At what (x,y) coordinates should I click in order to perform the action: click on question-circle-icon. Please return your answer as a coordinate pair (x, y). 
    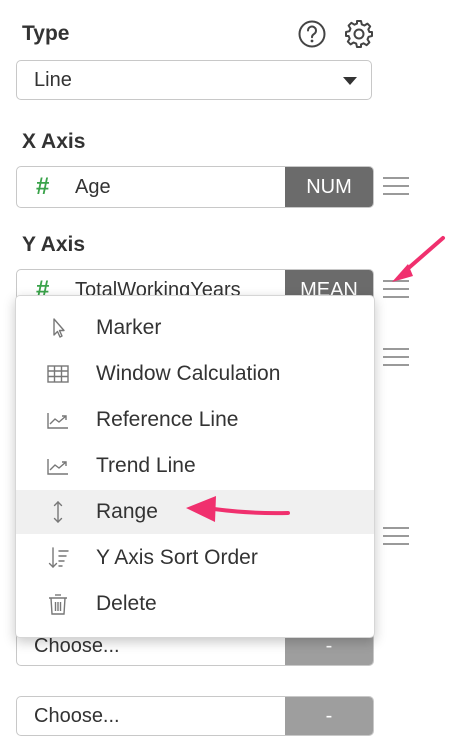
    Looking at the image, I should click on (312, 34).